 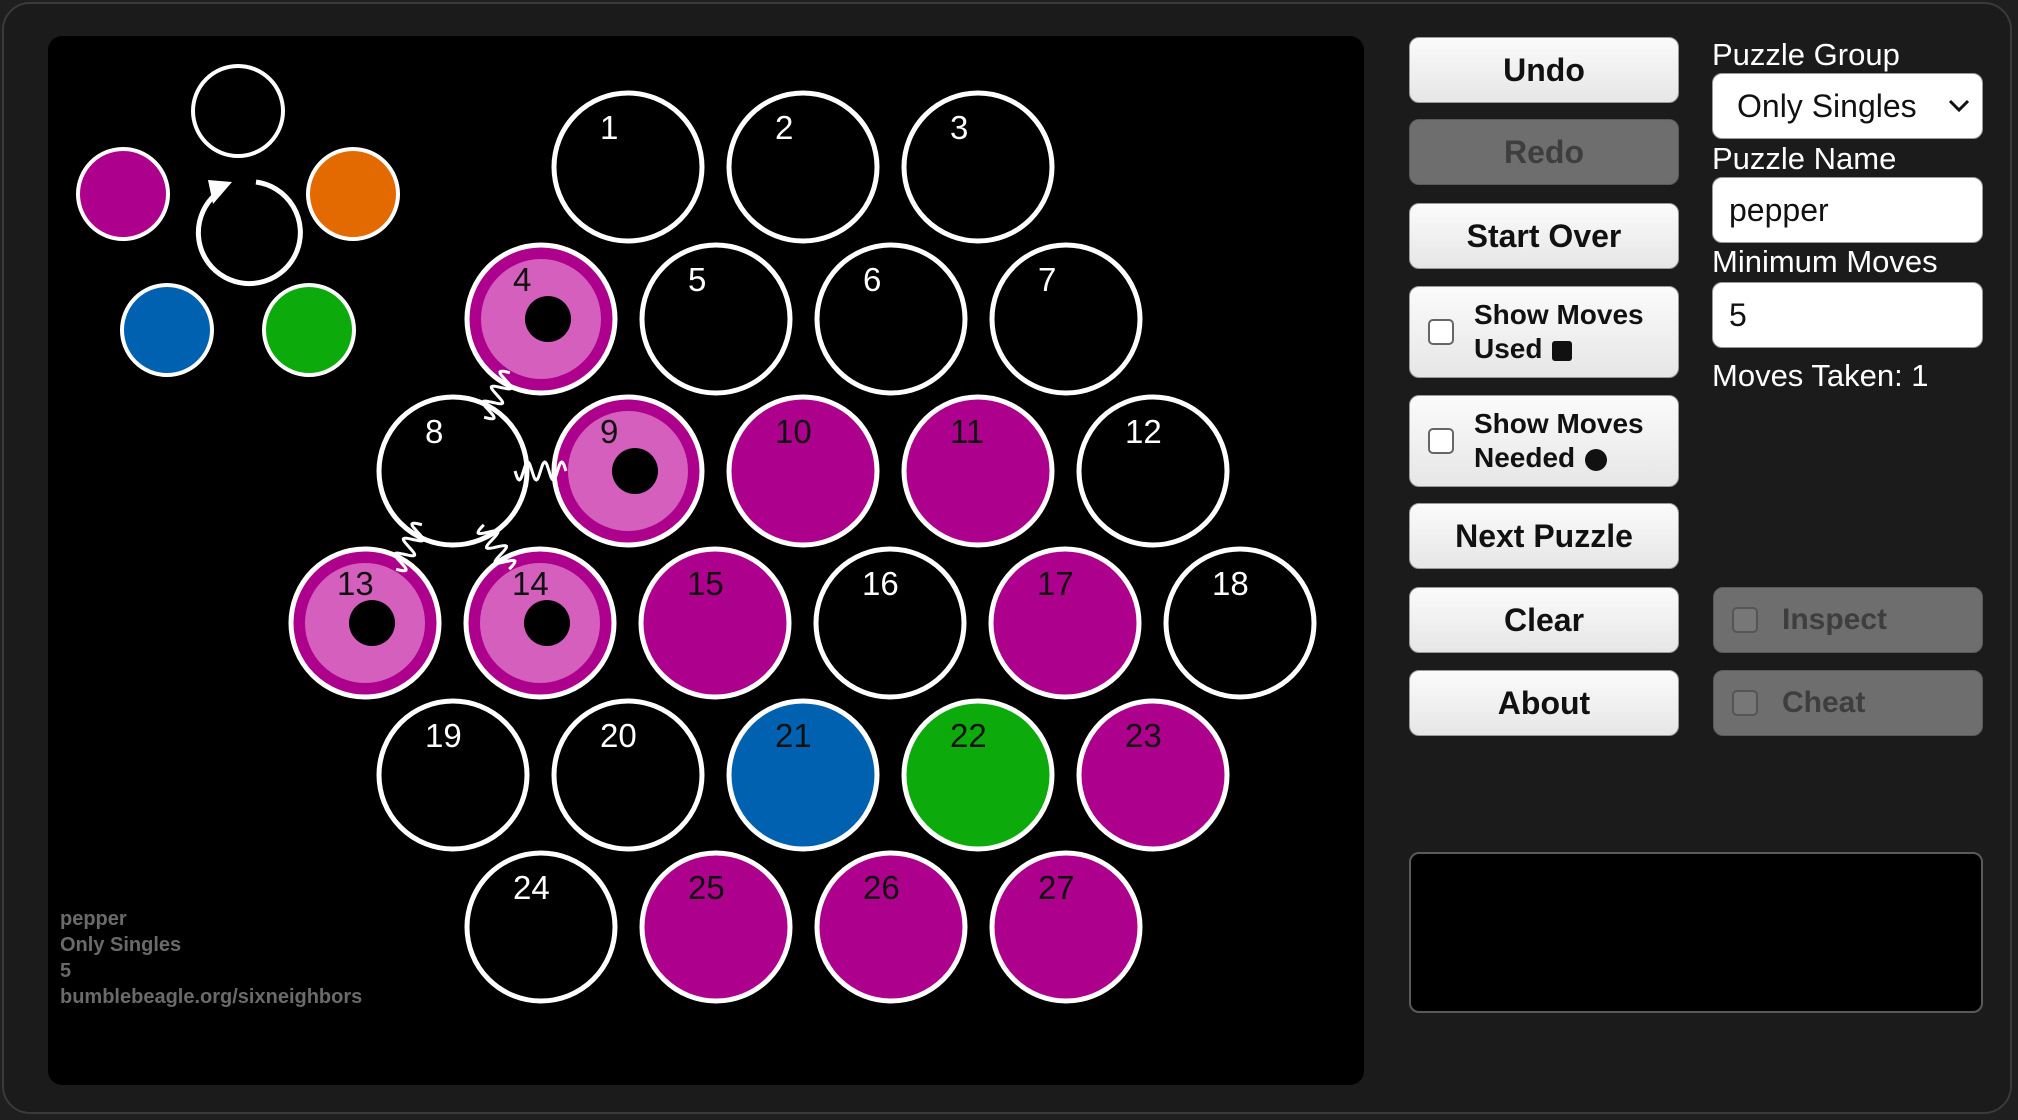 I want to click on cell-13: 13, so click(x=365, y=623).